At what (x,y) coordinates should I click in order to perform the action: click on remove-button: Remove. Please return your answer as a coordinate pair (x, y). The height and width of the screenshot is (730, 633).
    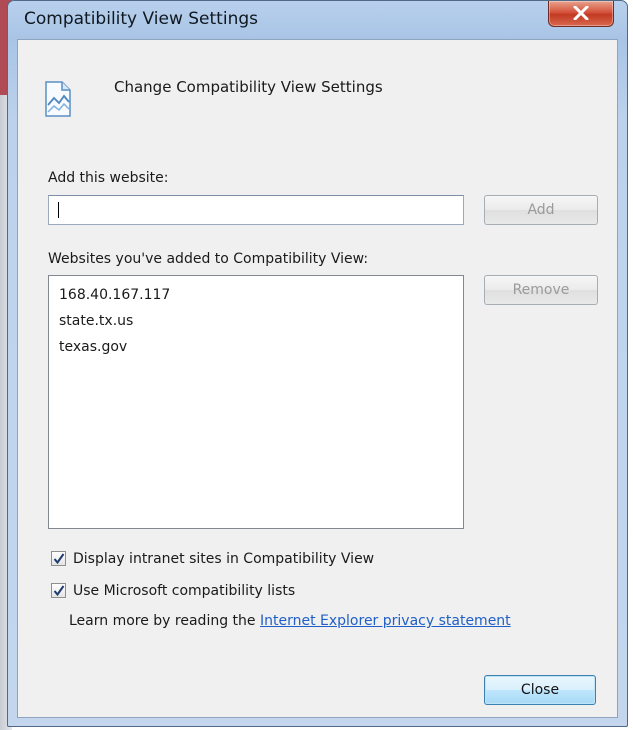
    Looking at the image, I should click on (541, 290).